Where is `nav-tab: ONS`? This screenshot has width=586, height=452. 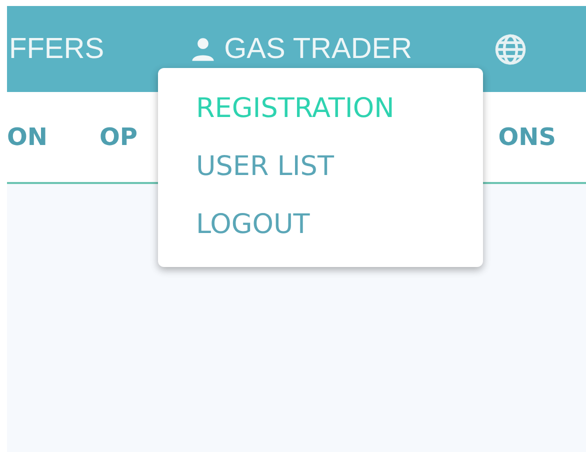 nav-tab: ONS is located at coordinates (527, 137).